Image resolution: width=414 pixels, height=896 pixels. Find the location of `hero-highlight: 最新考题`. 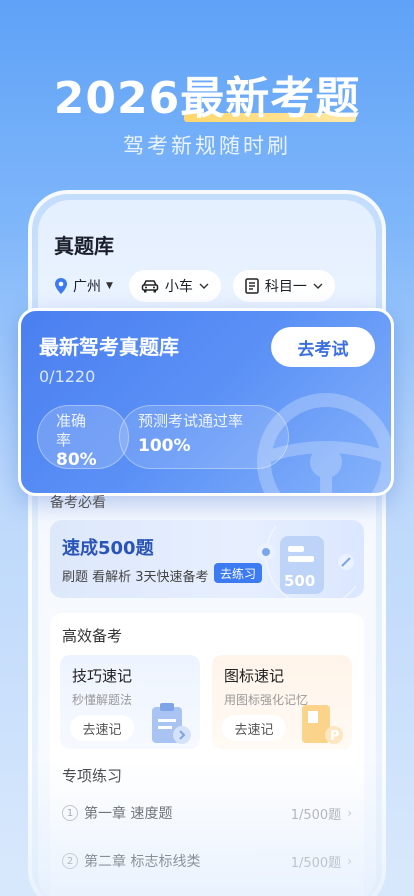

hero-highlight: 最新考题 is located at coordinates (270, 94).